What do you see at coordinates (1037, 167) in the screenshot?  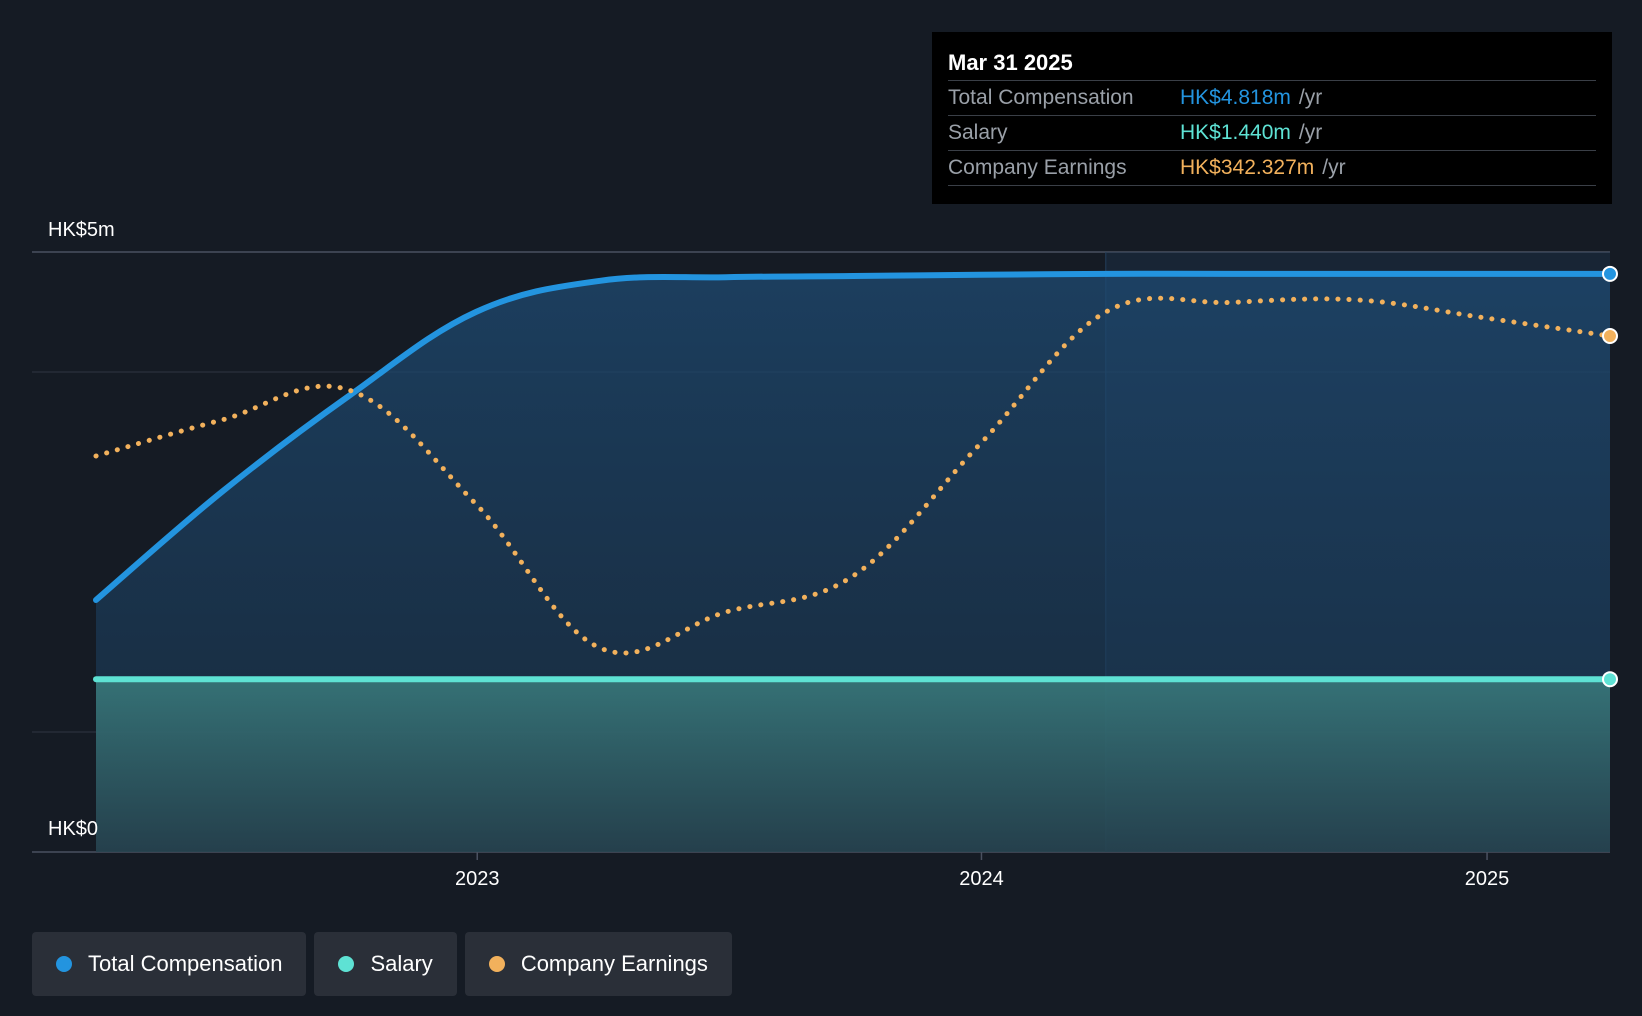 I see `tooltip-label: Company Earnings` at bounding box center [1037, 167].